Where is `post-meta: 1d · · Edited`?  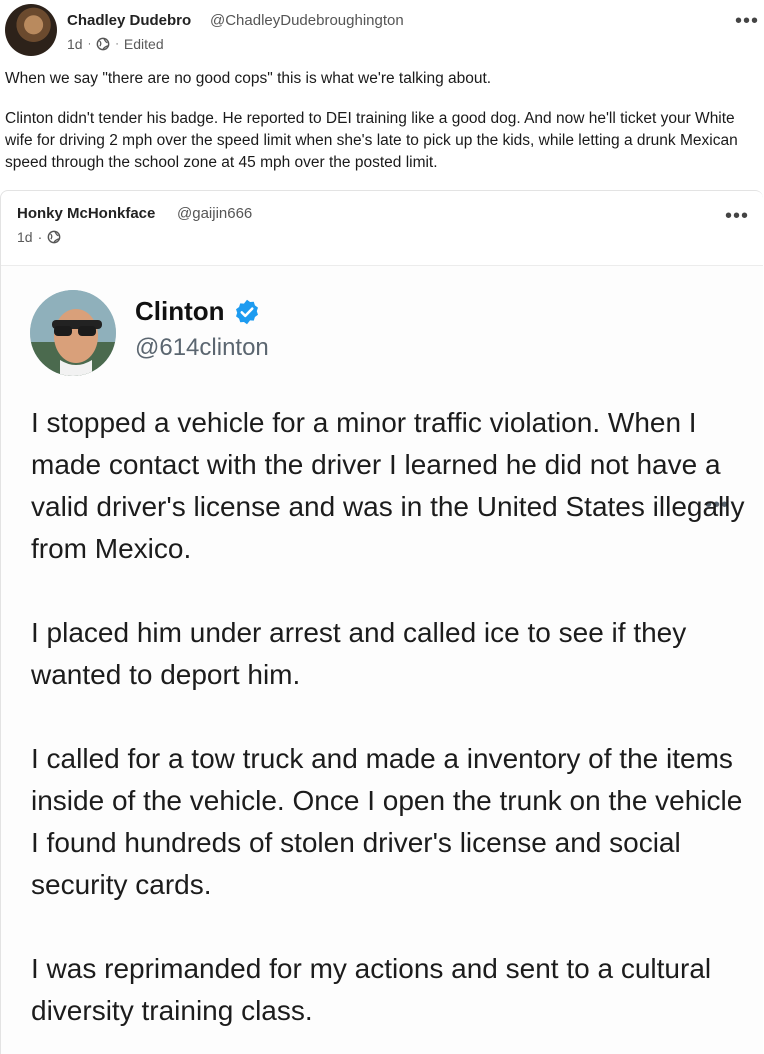
post-meta: 1d · · Edited is located at coordinates (115, 44).